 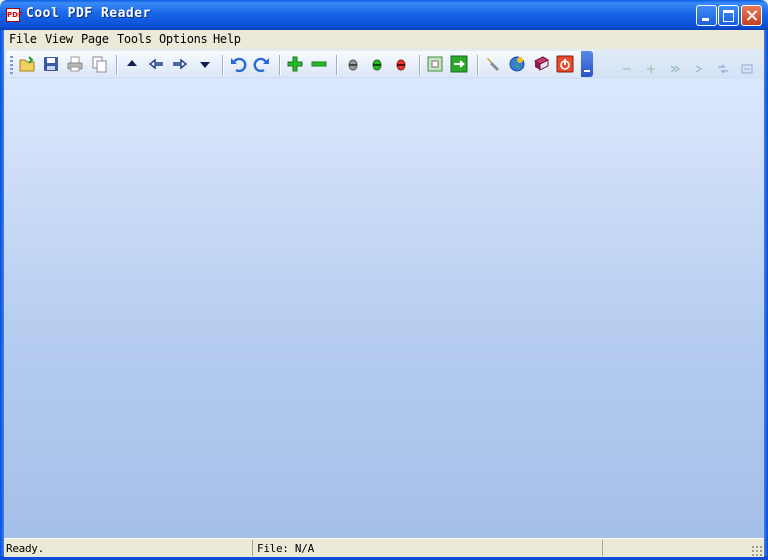 I want to click on app-pdf-icon: PDF, so click(x=14, y=15).